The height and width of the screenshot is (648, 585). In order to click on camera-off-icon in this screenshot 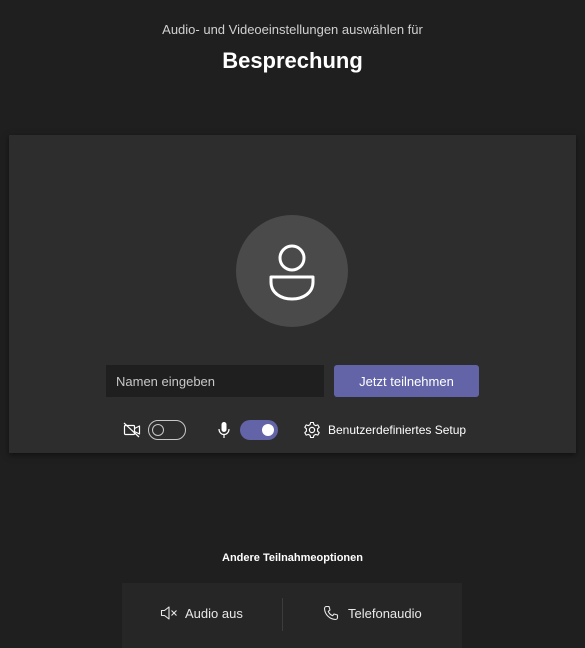, I will do `click(132, 430)`.